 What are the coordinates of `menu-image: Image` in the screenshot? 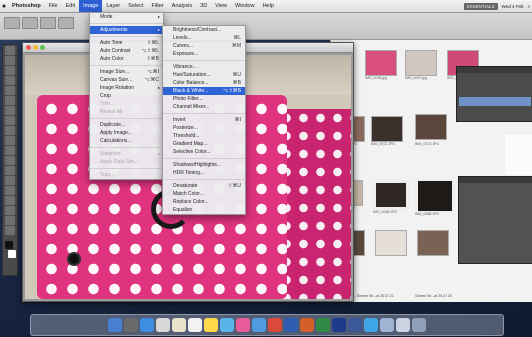 It's located at (91, 6).